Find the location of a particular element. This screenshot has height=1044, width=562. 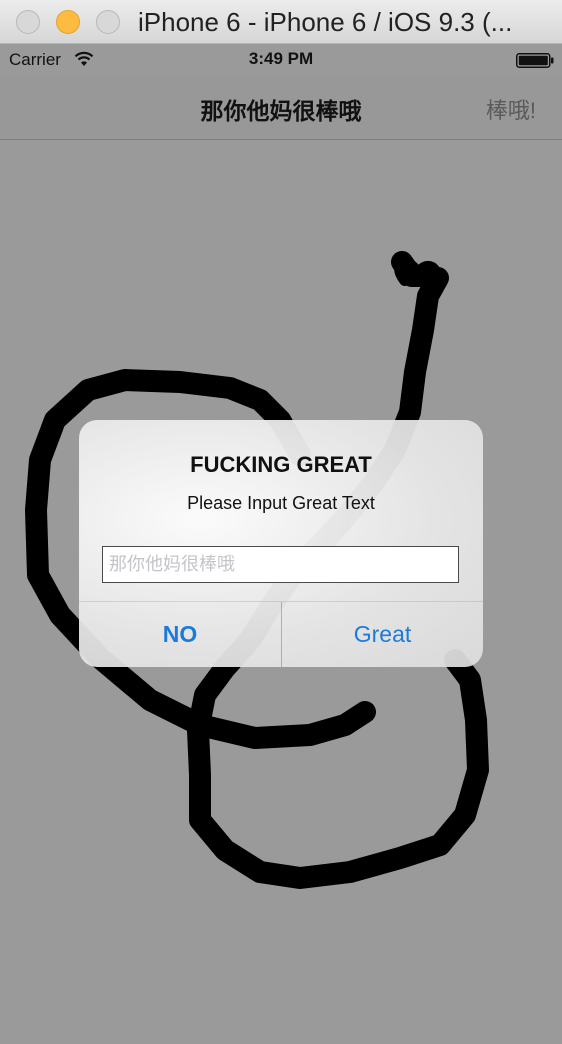

alert-title: FUCKING GREAT is located at coordinates (281, 464).